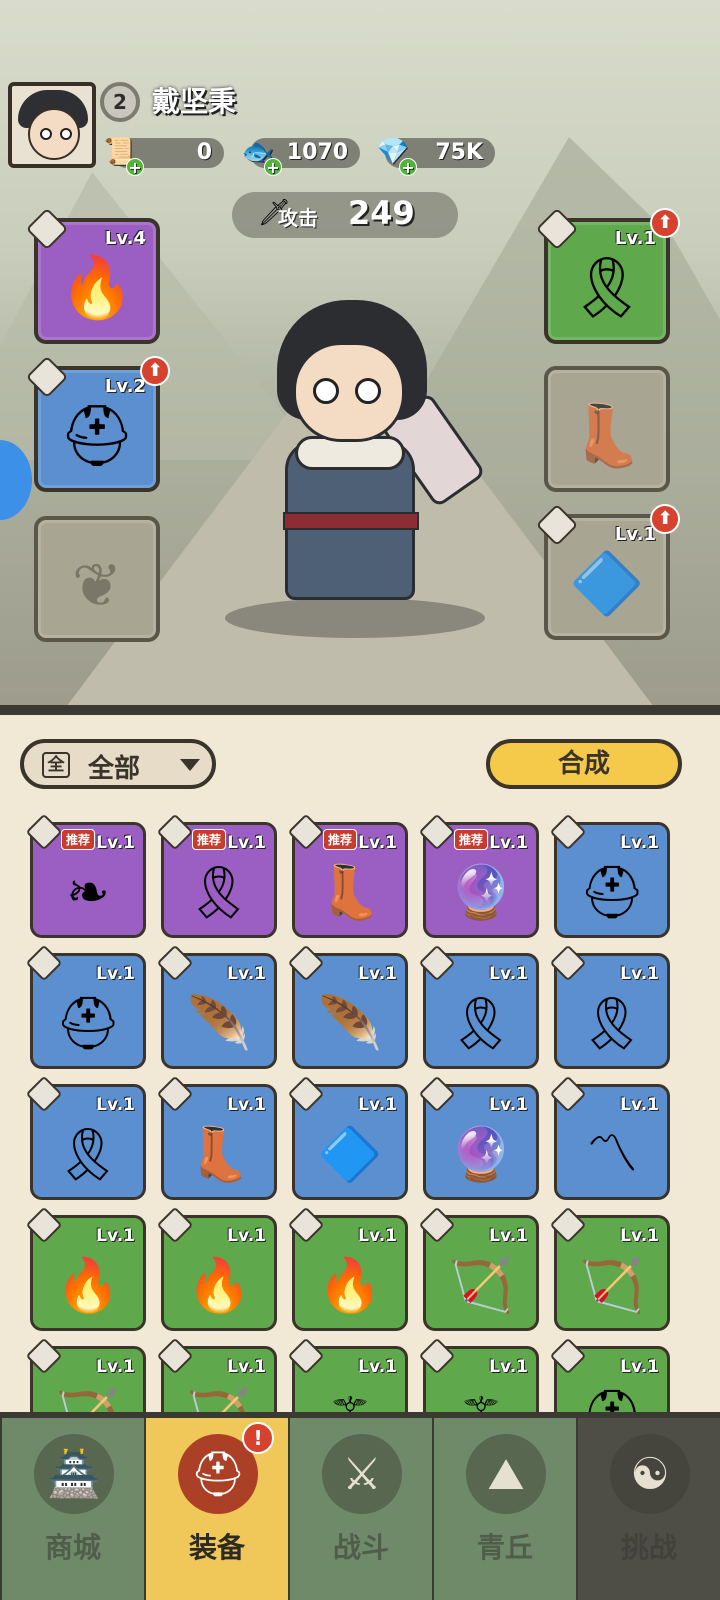 The image size is (720, 1600). Describe the element at coordinates (97, 423) in the screenshot. I see `equip-slot-armor: Lv.2 ⬆ ⛑` at that location.